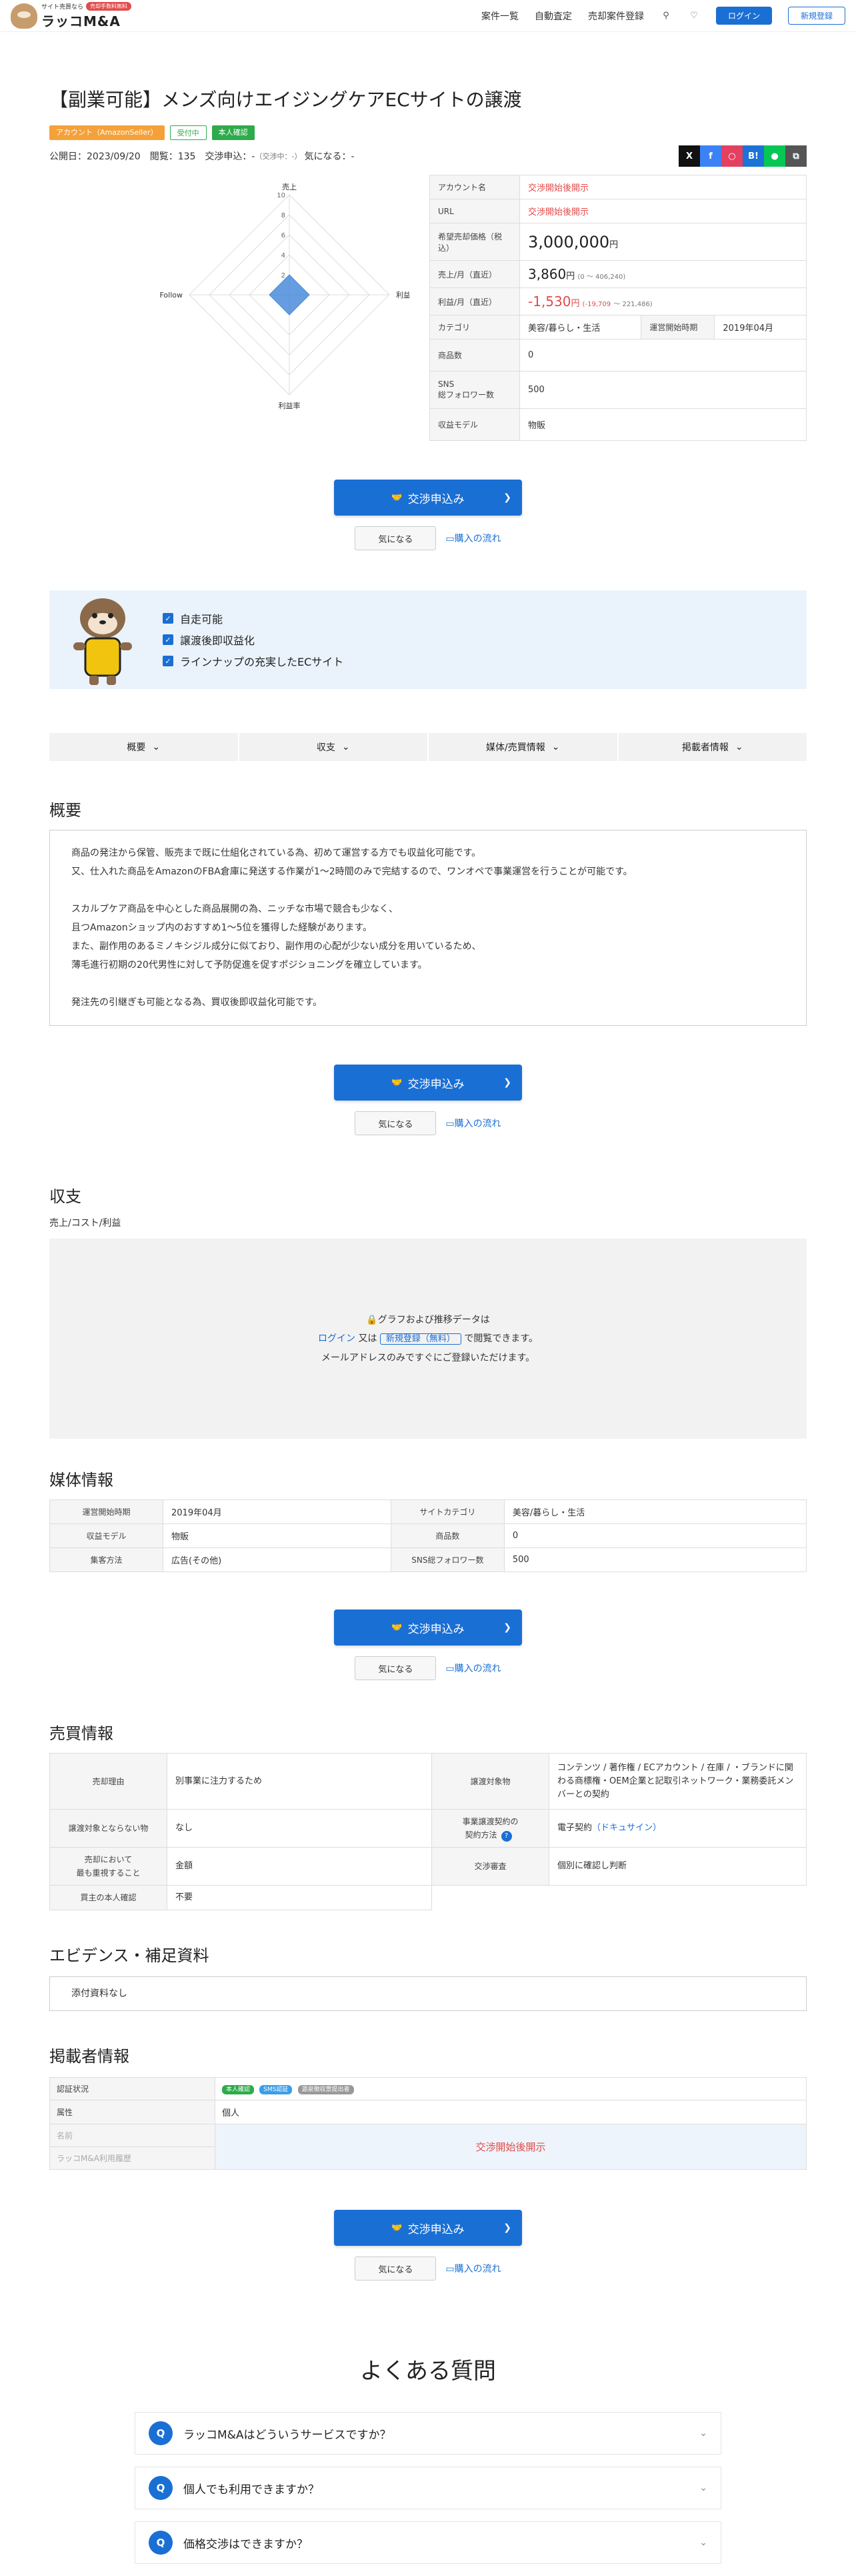  I want to click on page-title: 【副業可能】メンズ向けエイジングケアECサイトの譲渡, so click(285, 100).